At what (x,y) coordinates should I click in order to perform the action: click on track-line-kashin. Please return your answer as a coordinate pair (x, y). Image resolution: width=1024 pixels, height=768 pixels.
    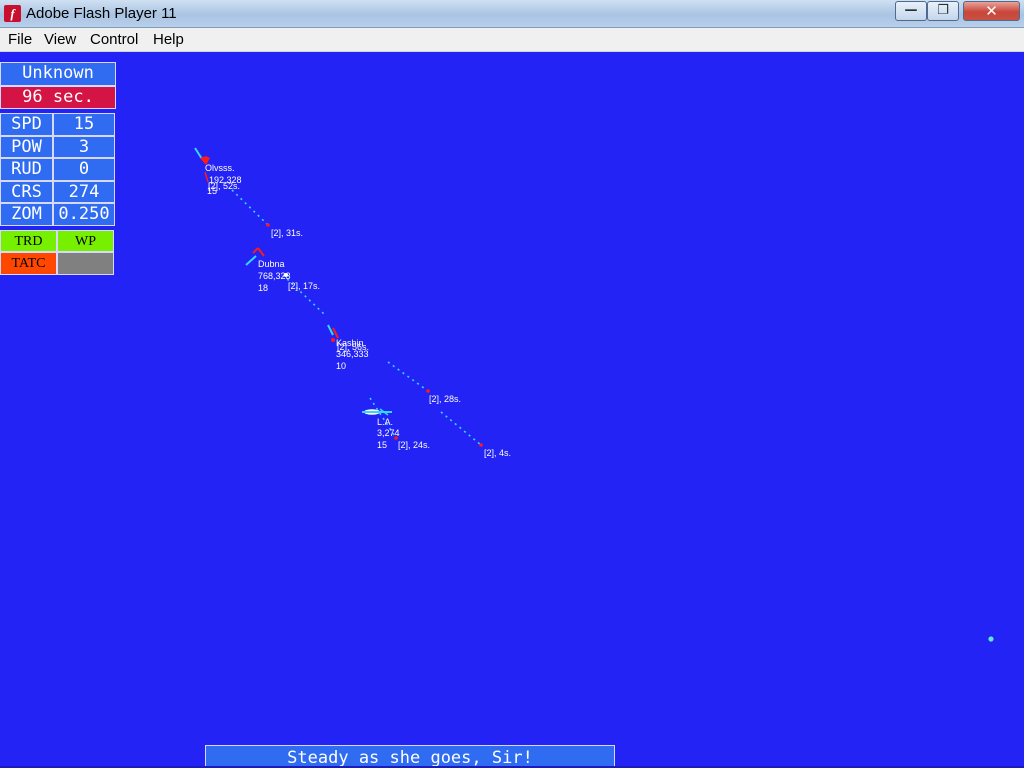
    Looking at the image, I should click on (408, 376).